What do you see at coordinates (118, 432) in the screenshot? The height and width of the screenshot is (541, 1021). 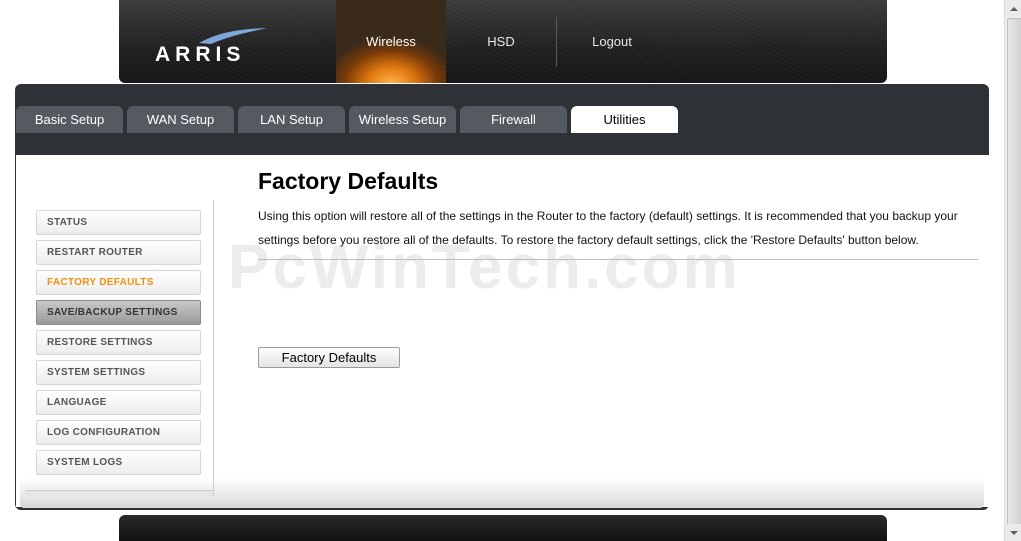 I see `sidebar-item-log-configuration: LOG CONFIGURATION` at bounding box center [118, 432].